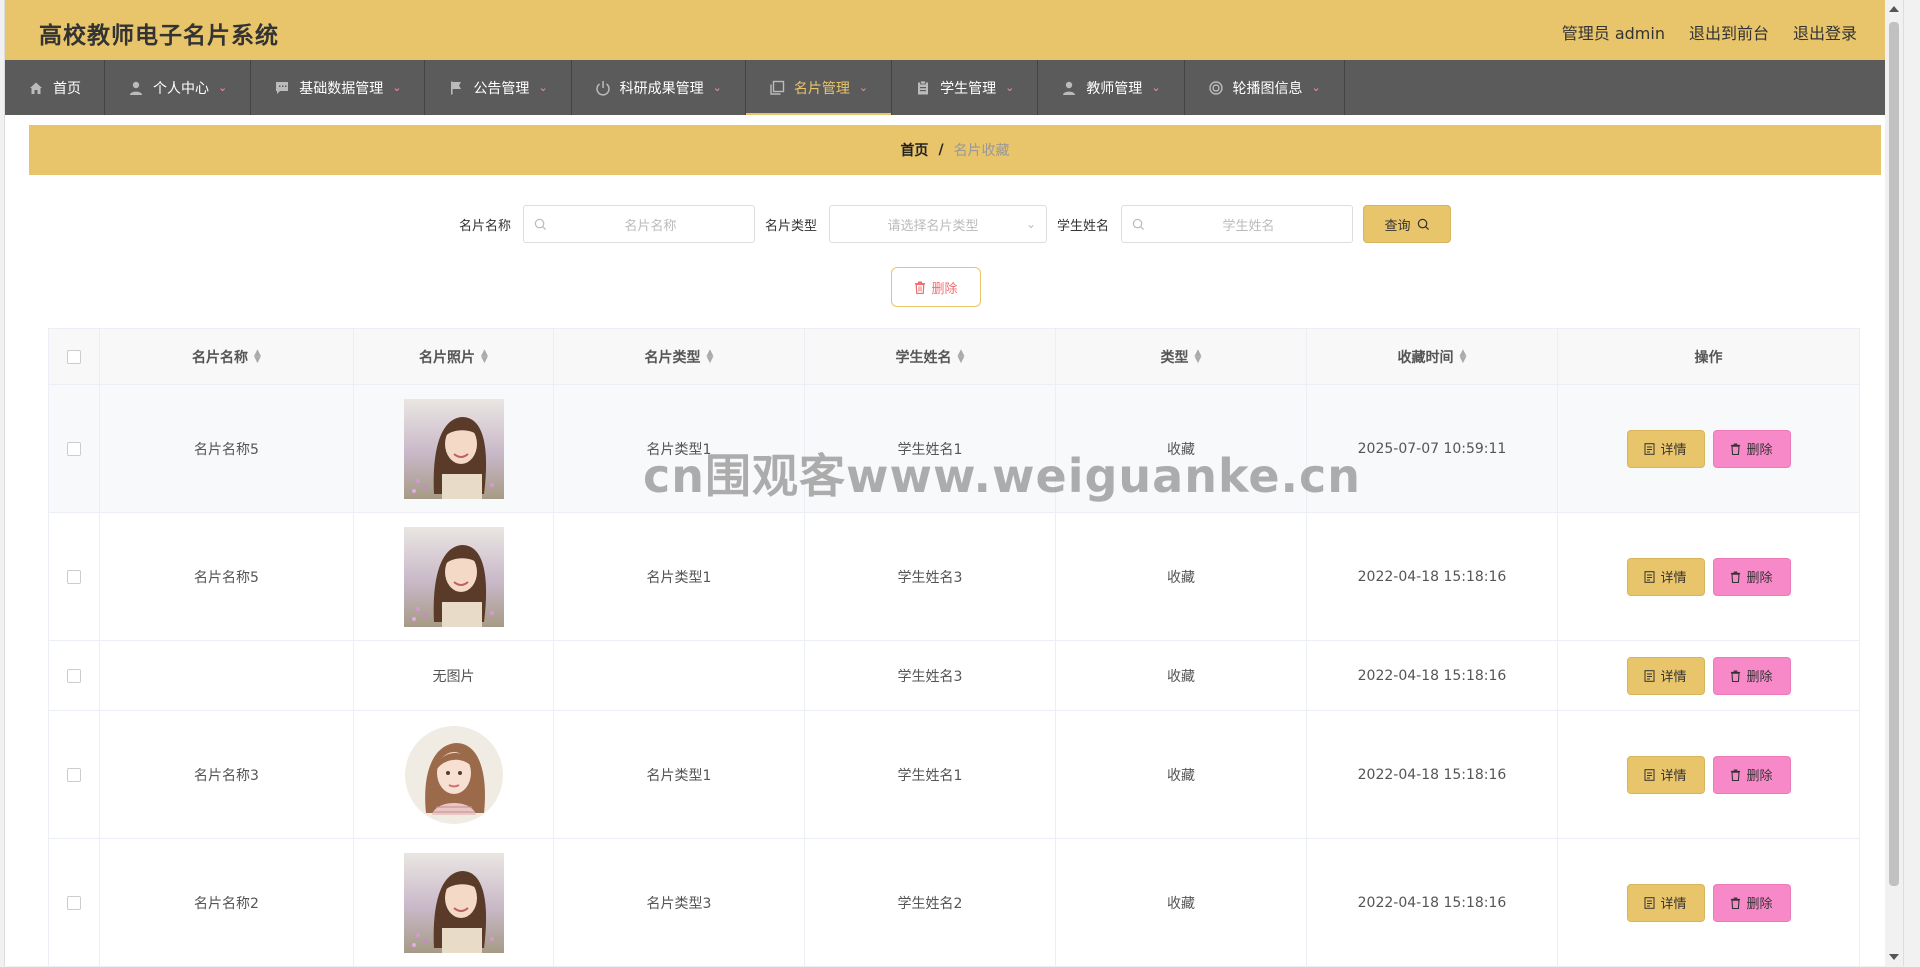 This screenshot has height=967, width=1920. I want to click on nav-item-notice: 公告管理 ⌄, so click(498, 87).